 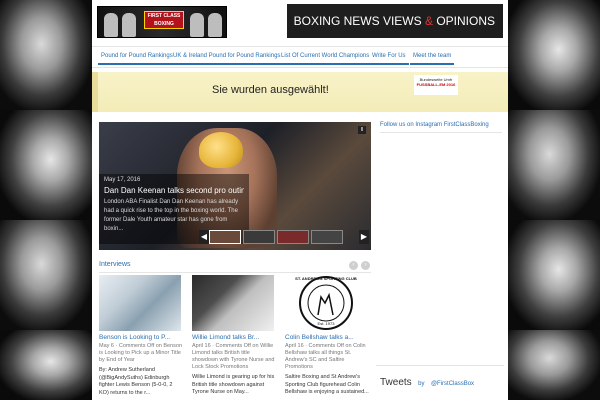 I want to click on slider-next-button: ▶, so click(x=364, y=237).